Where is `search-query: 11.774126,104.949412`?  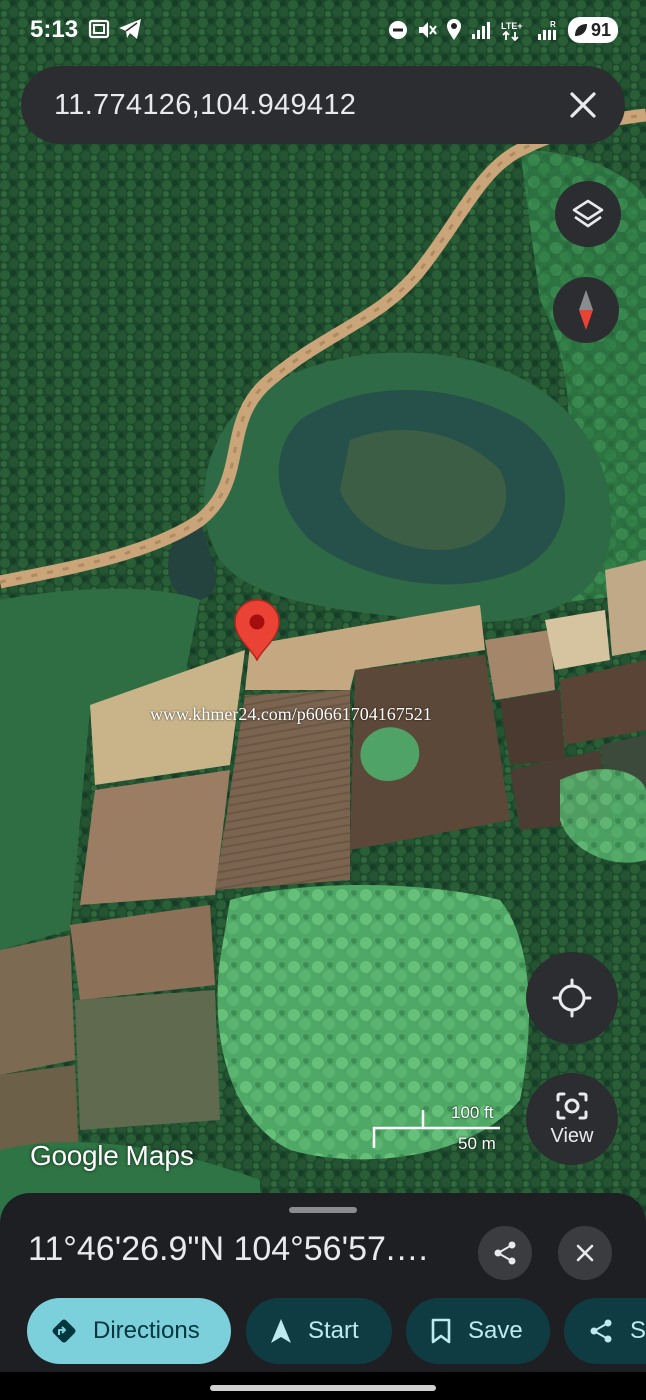
search-query: 11.774126,104.949412 is located at coordinates (205, 105).